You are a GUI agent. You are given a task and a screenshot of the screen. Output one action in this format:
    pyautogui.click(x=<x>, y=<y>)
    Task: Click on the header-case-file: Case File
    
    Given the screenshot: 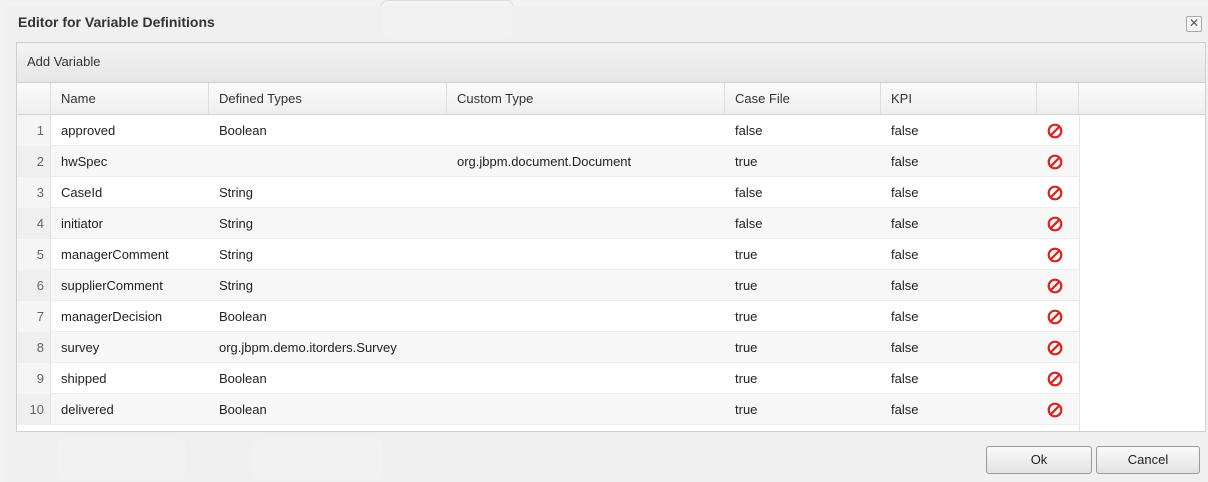 What is the action you would take?
    pyautogui.click(x=803, y=98)
    